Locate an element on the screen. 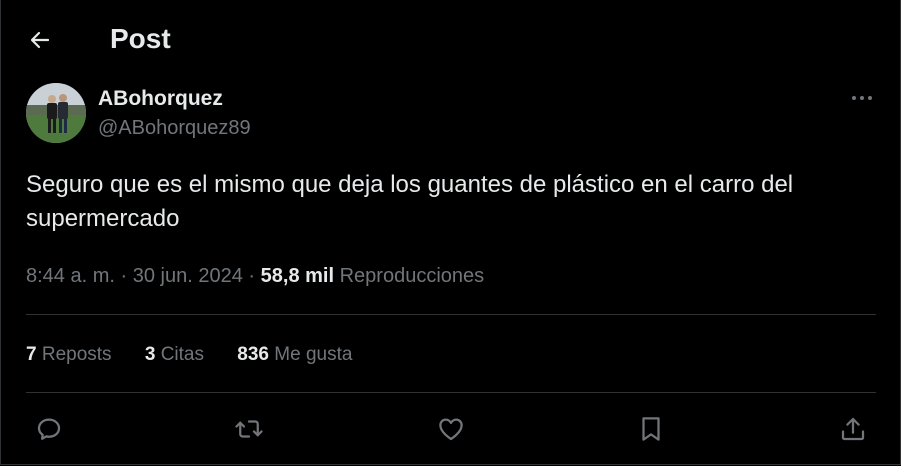 The width and height of the screenshot is (901, 466). bookmark-button is located at coordinates (651, 429).